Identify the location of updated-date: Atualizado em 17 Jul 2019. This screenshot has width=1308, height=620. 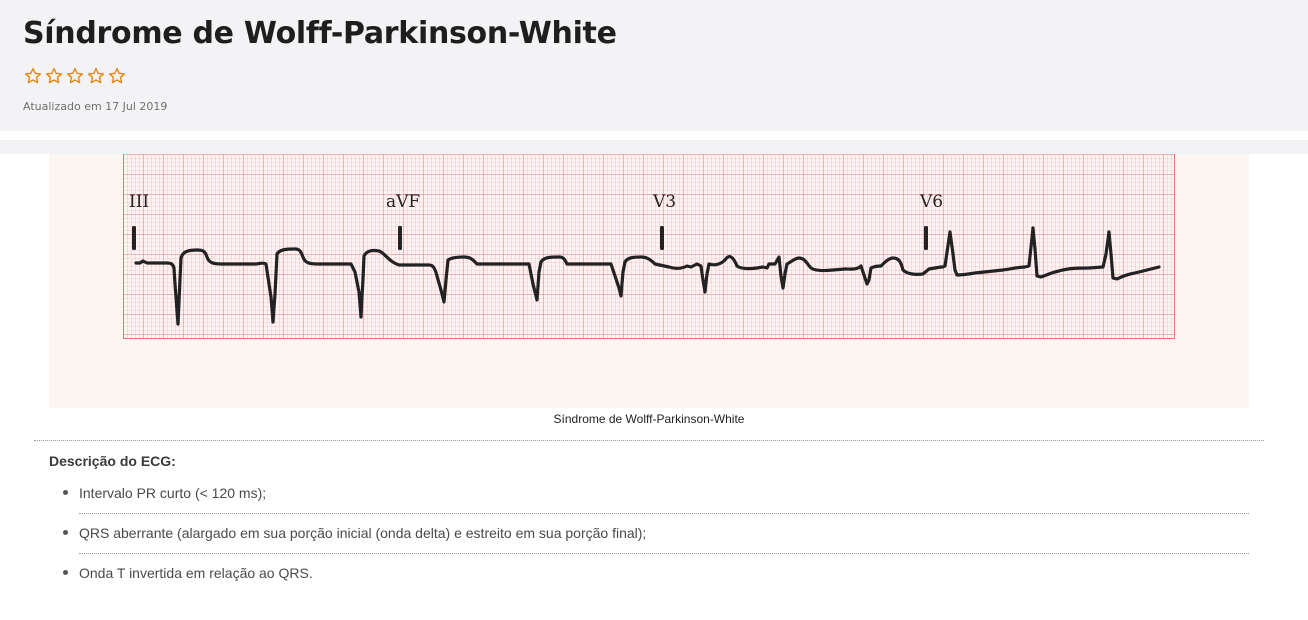
(95, 106).